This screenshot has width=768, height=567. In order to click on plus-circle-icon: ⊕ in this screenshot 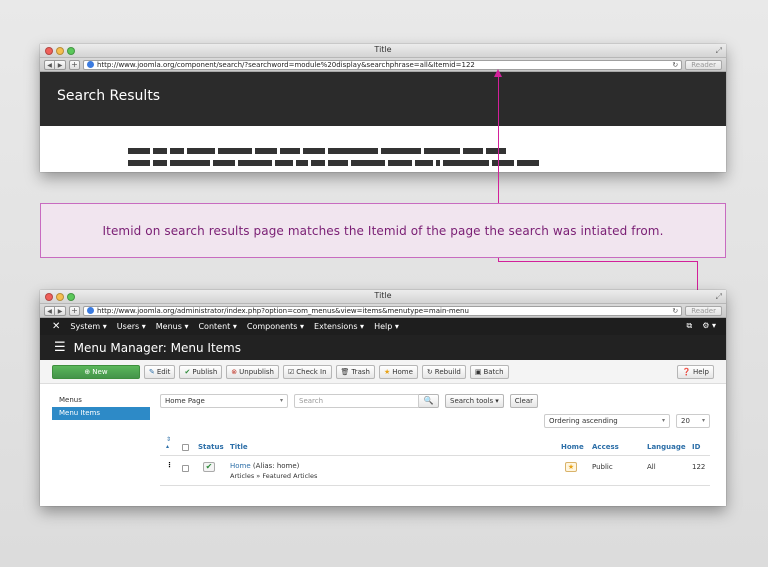, I will do `click(87, 371)`.